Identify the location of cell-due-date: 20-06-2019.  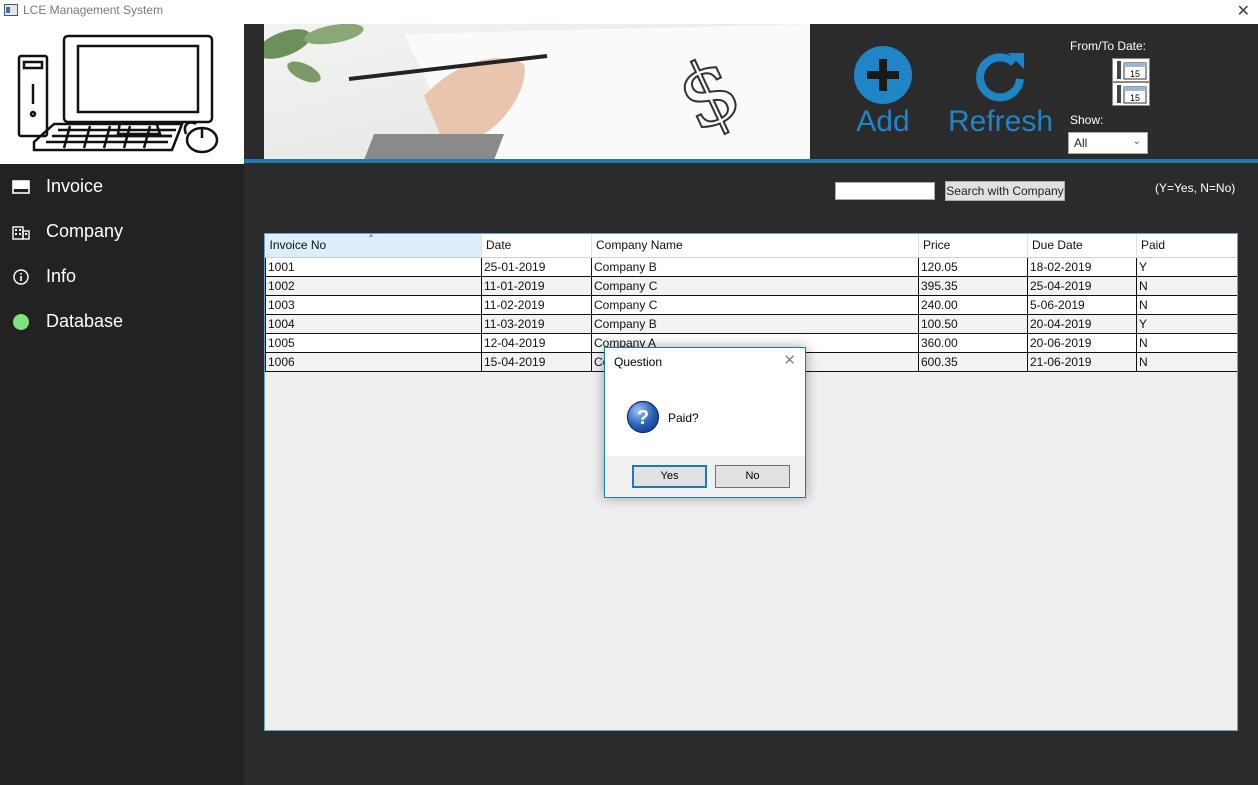
(1082, 342).